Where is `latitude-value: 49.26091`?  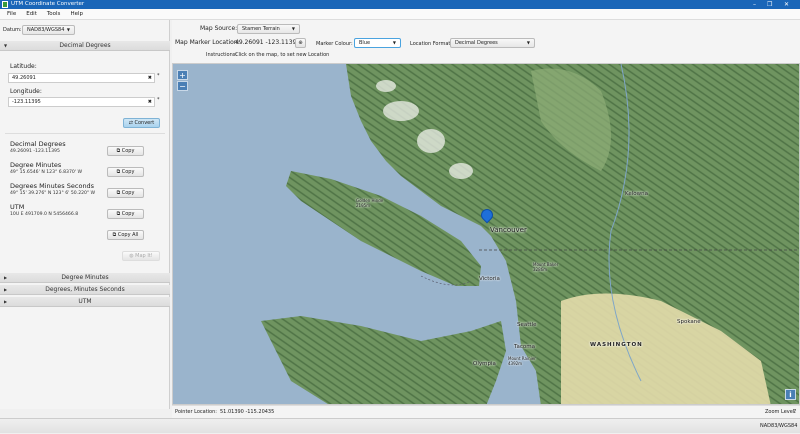 latitude-value: 49.26091 is located at coordinates (24, 78).